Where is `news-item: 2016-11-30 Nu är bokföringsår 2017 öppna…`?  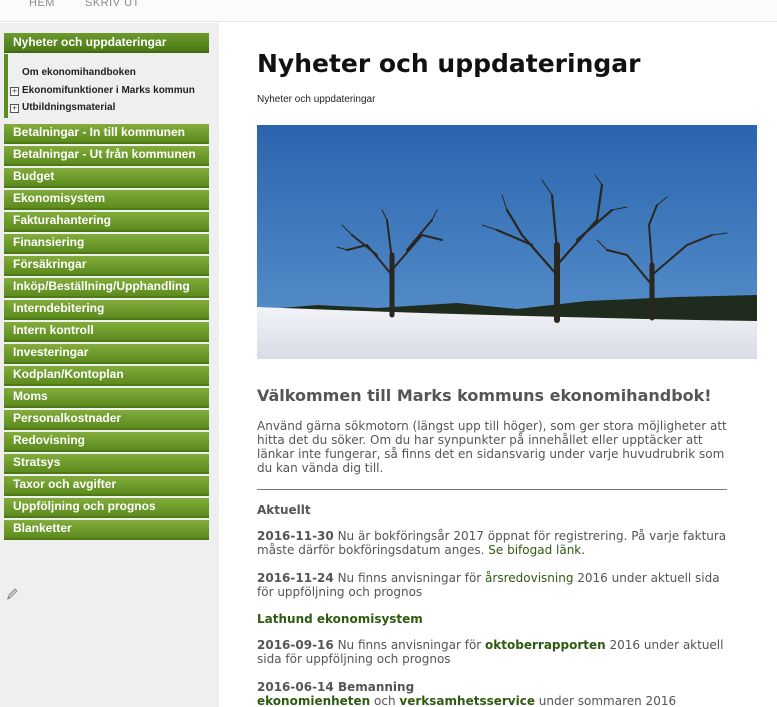
news-item: 2016-11-30 Nu är bokföringsår 2017 öppna… is located at coordinates (497, 543).